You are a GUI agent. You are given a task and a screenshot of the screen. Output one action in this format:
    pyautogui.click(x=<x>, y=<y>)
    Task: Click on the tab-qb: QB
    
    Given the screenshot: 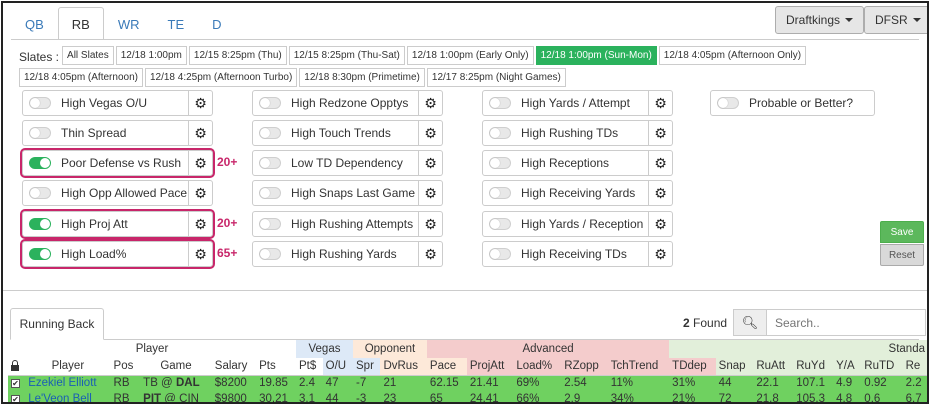 What is the action you would take?
    pyautogui.click(x=34, y=23)
    